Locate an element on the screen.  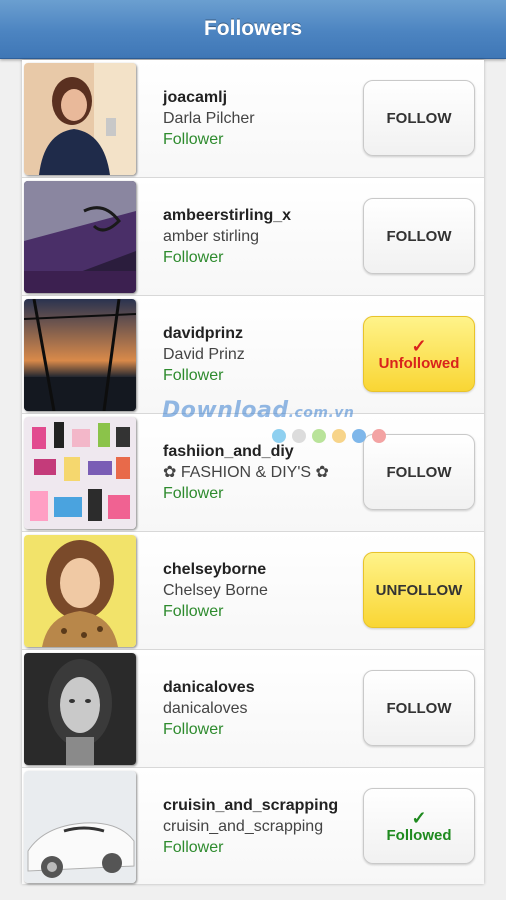
unfollow-button: UNFOLLOW is located at coordinates (419, 590).